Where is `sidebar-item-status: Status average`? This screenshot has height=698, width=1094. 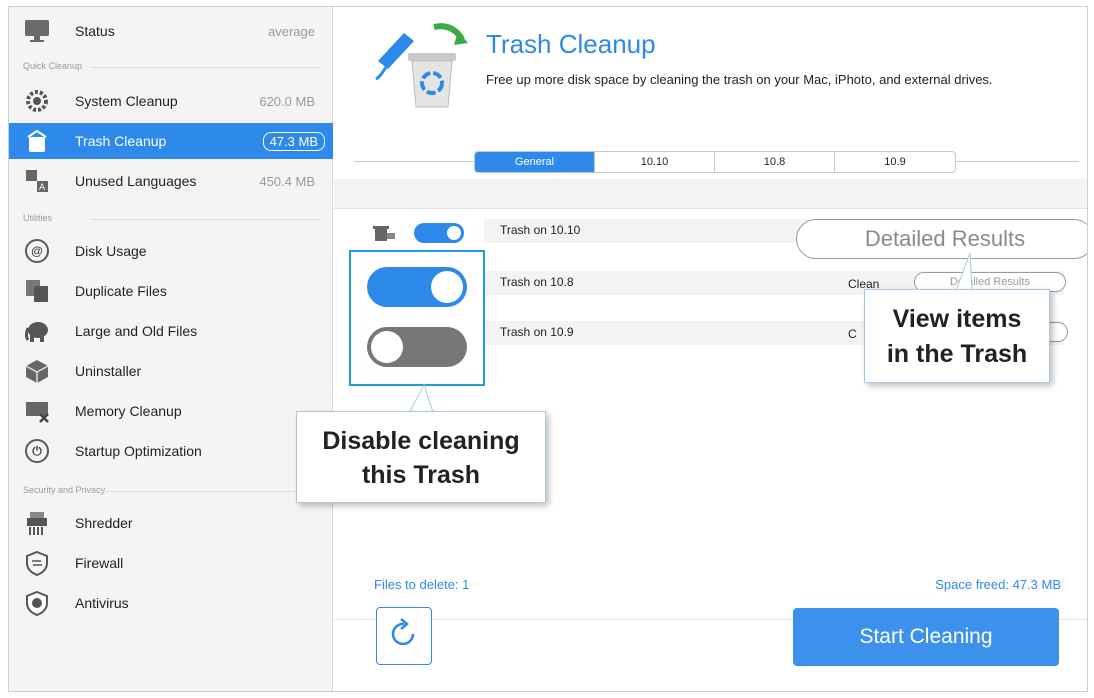 sidebar-item-status: Status average is located at coordinates (171, 31).